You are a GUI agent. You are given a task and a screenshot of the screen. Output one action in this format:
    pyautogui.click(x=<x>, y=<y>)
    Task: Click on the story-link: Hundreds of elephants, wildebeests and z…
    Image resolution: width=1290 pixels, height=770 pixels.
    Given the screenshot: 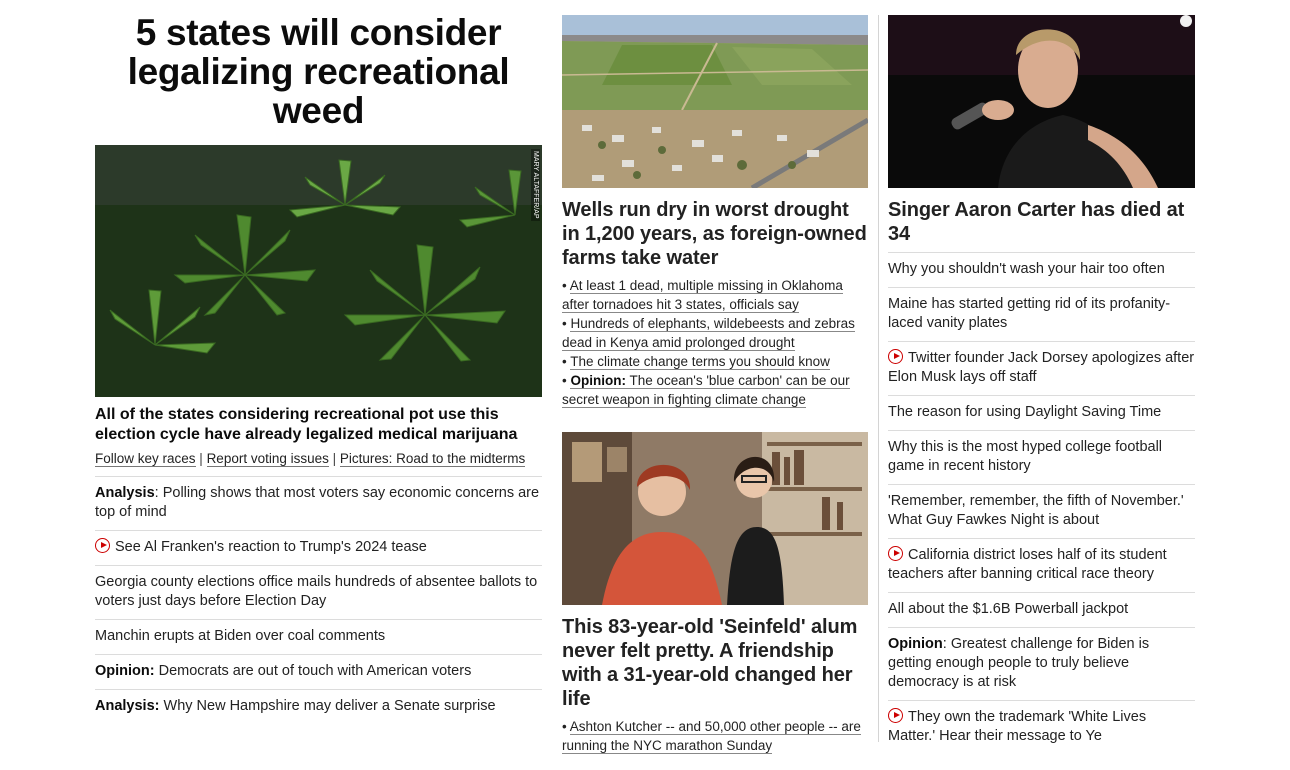 What is the action you would take?
    pyautogui.click(x=708, y=333)
    